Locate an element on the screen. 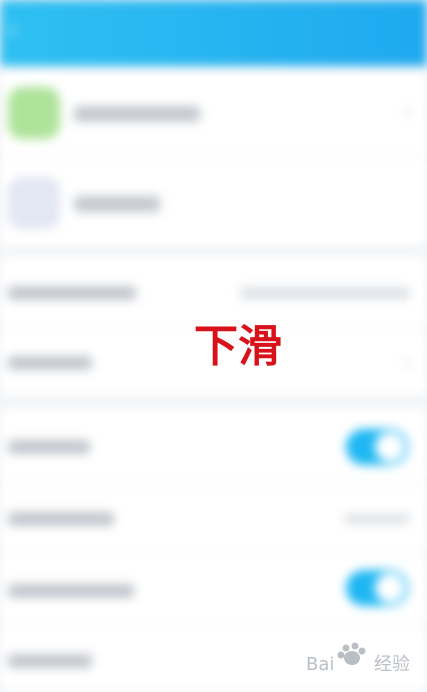  baidu-jingyan-watermark: Bai 经验 is located at coordinates (358, 658).